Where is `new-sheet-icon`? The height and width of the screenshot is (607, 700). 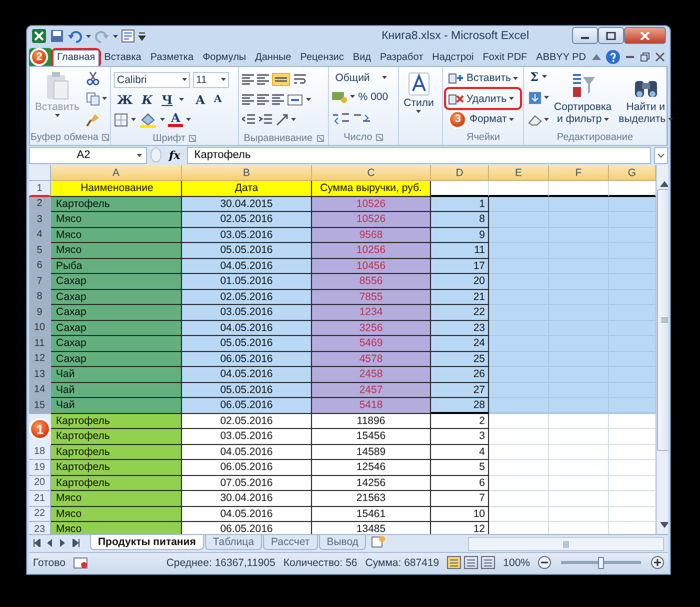
new-sheet-icon is located at coordinates (378, 542).